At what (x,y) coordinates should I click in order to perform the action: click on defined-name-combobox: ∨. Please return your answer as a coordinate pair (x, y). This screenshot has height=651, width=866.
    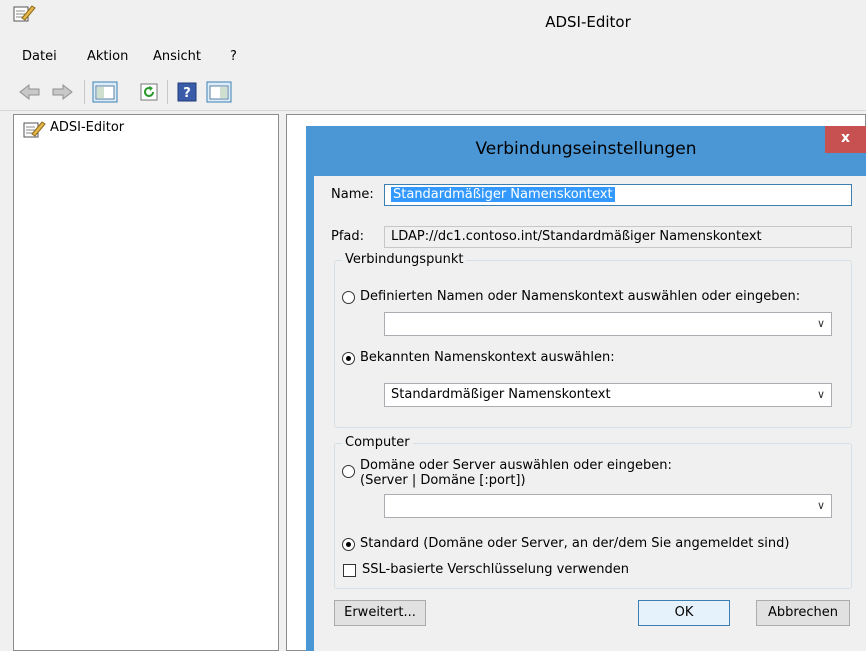
    Looking at the image, I should click on (608, 324).